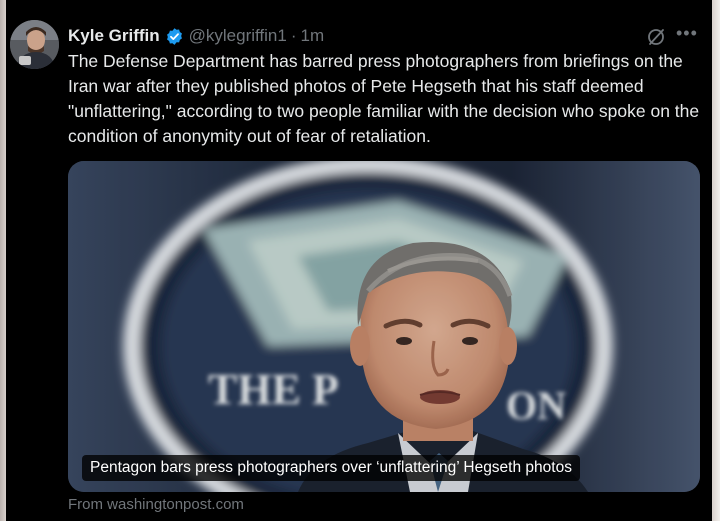 This screenshot has width=720, height=521. Describe the element at coordinates (34, 44) in the screenshot. I see `avatar` at that location.